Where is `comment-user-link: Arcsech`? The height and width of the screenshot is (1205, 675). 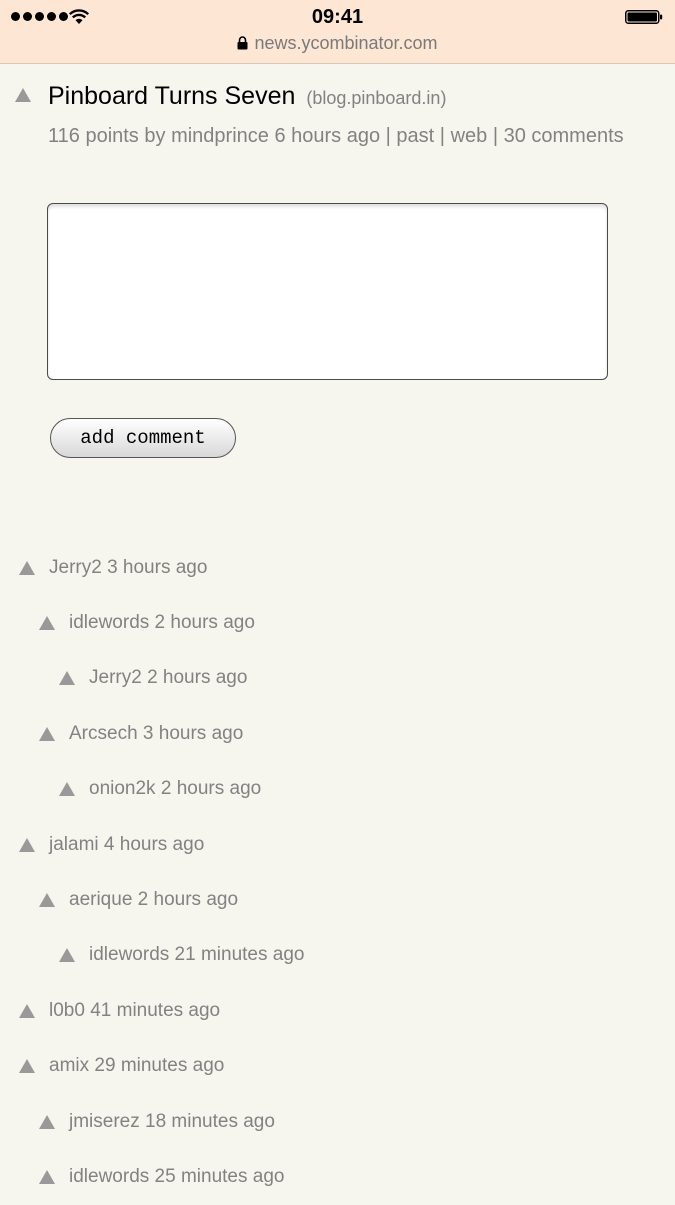
comment-user-link: Arcsech is located at coordinates (103, 734).